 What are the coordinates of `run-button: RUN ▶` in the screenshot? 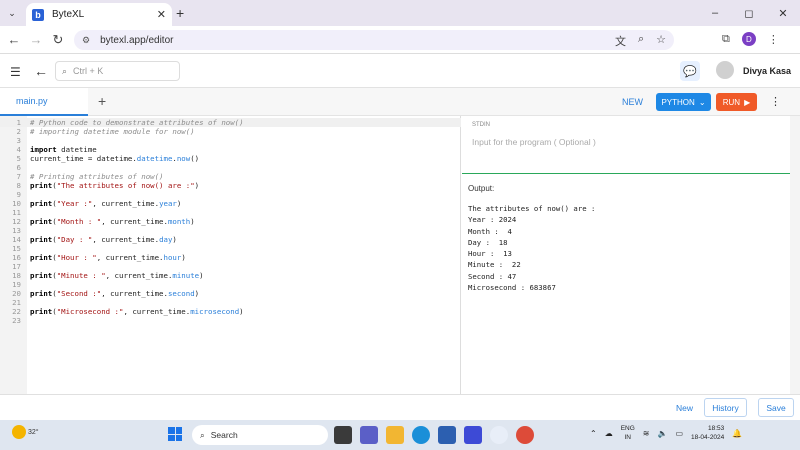 It's located at (736, 102).